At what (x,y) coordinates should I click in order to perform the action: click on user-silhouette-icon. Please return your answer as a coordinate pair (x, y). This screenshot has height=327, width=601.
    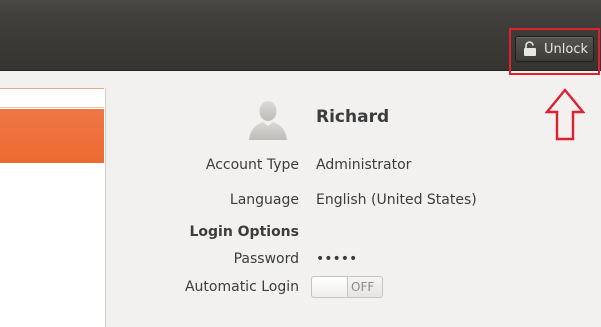
    Looking at the image, I should click on (268, 119).